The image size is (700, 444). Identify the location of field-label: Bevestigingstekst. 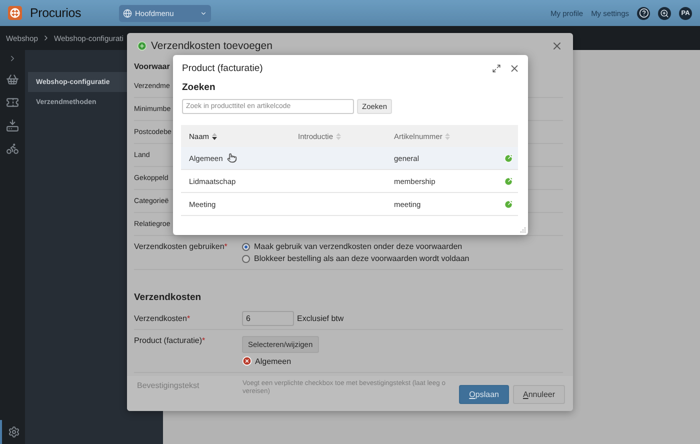
(168, 385).